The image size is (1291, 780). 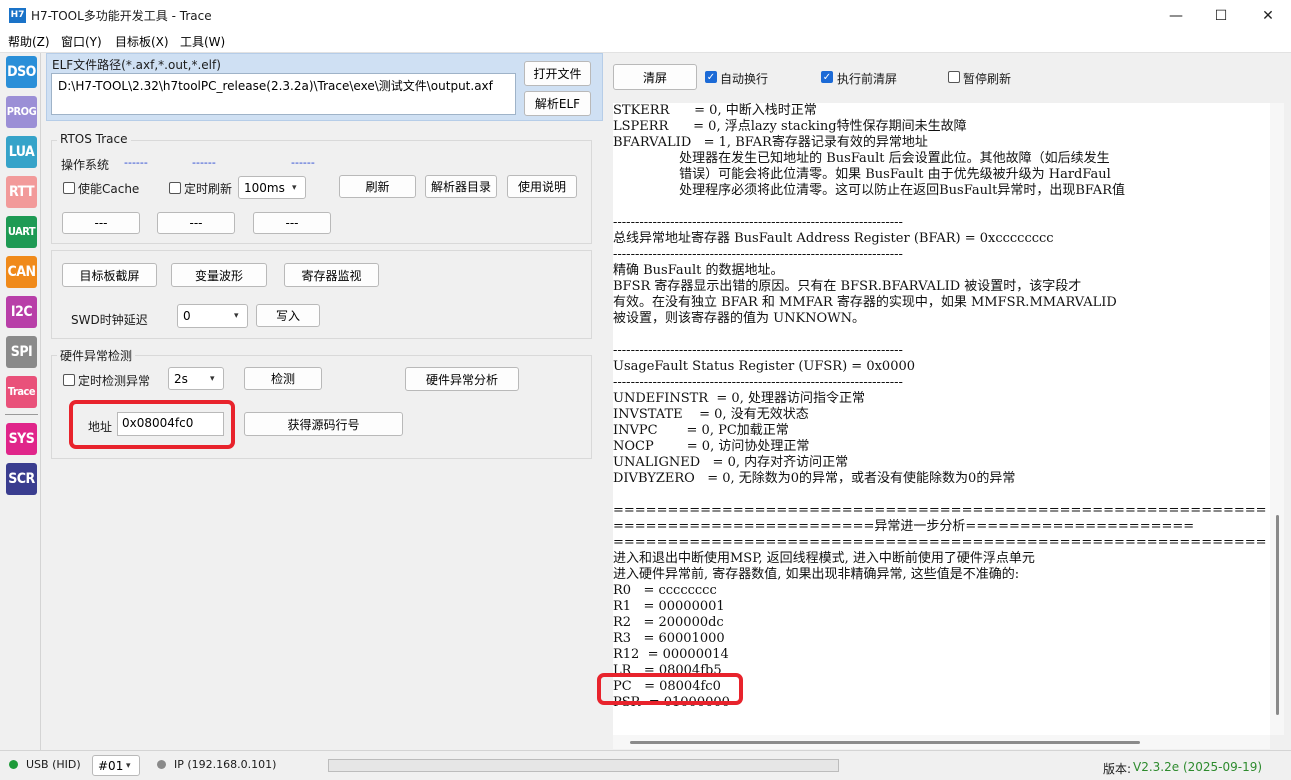 What do you see at coordinates (109, 275) in the screenshot?
I see `target-screenshot-button: 目标板截屏` at bounding box center [109, 275].